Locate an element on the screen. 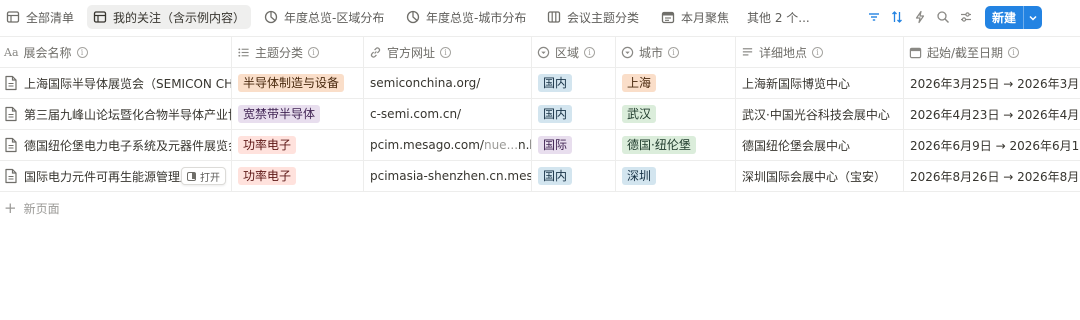 The height and width of the screenshot is (320, 1080). calendar-icon is located at coordinates (668, 17).